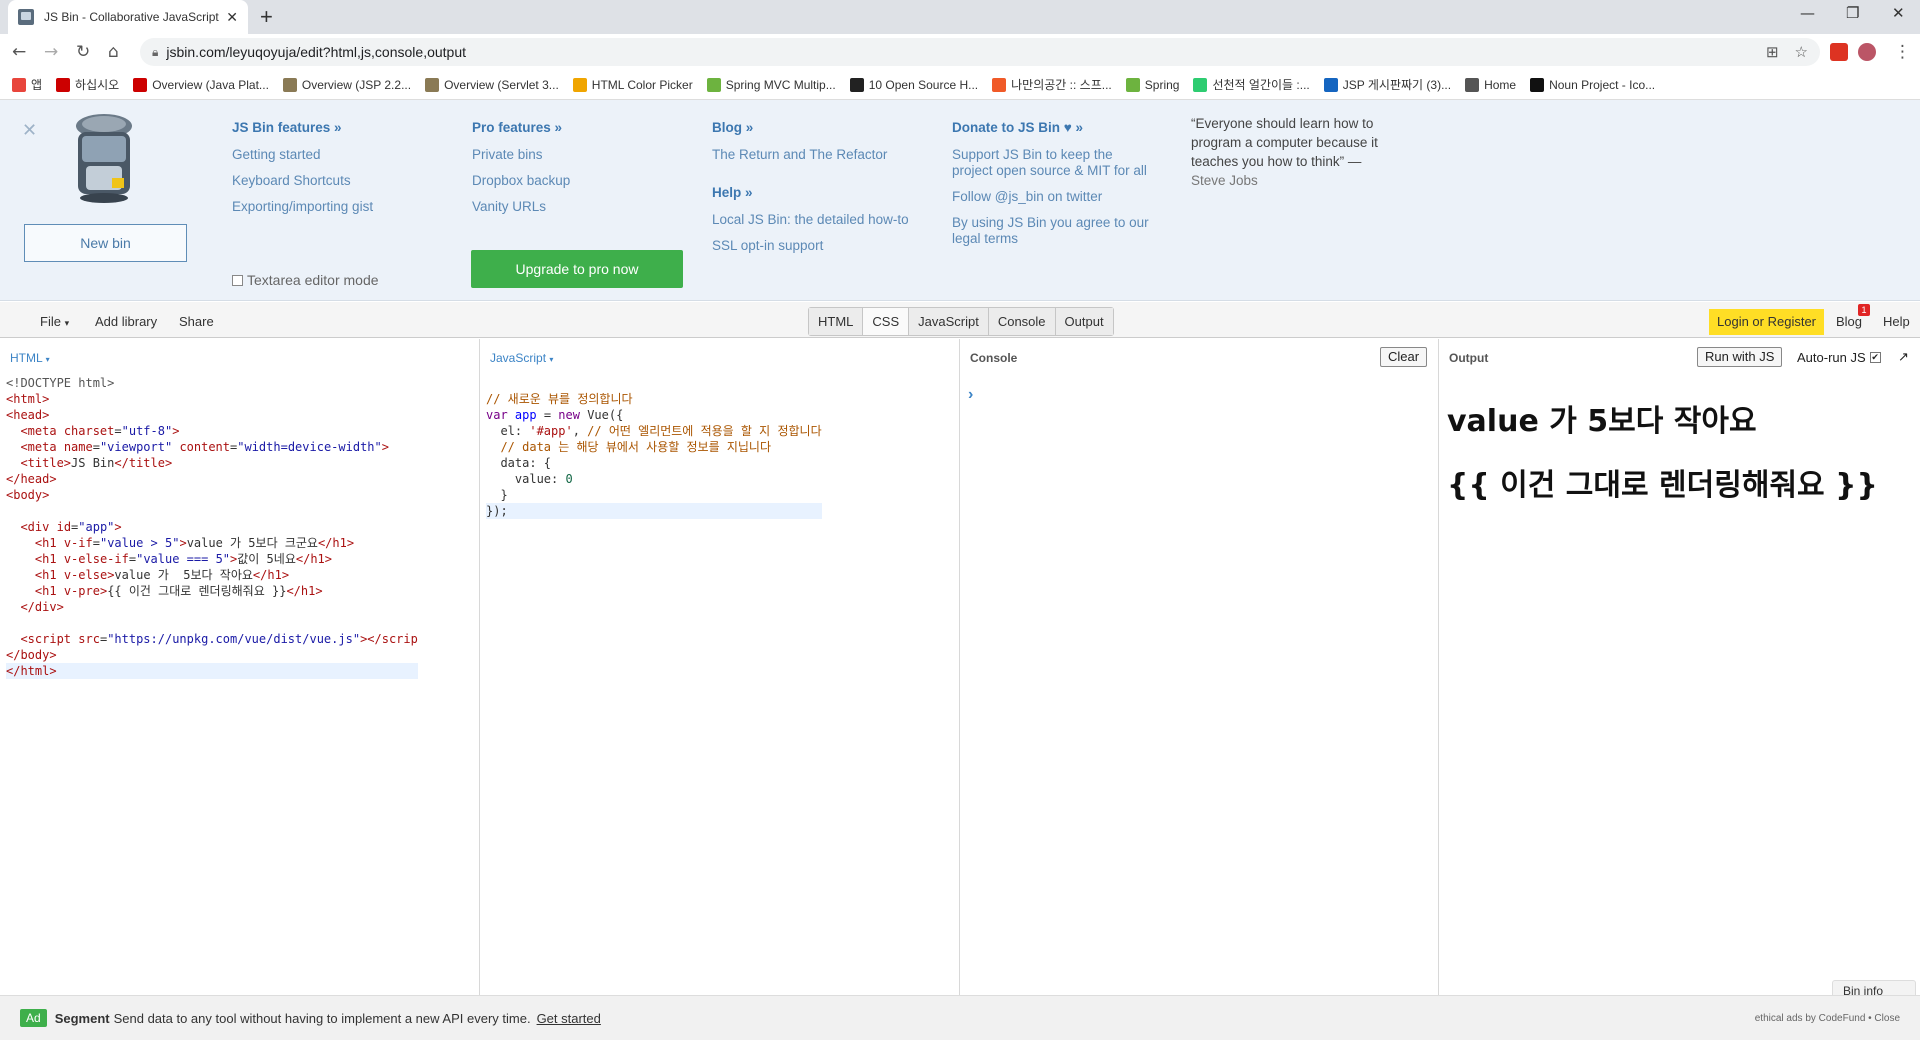 The height and width of the screenshot is (1040, 1920). What do you see at coordinates (128, 17) in the screenshot?
I see `browser-tab: JS Bin - Collaborative JavaScript ✕` at bounding box center [128, 17].